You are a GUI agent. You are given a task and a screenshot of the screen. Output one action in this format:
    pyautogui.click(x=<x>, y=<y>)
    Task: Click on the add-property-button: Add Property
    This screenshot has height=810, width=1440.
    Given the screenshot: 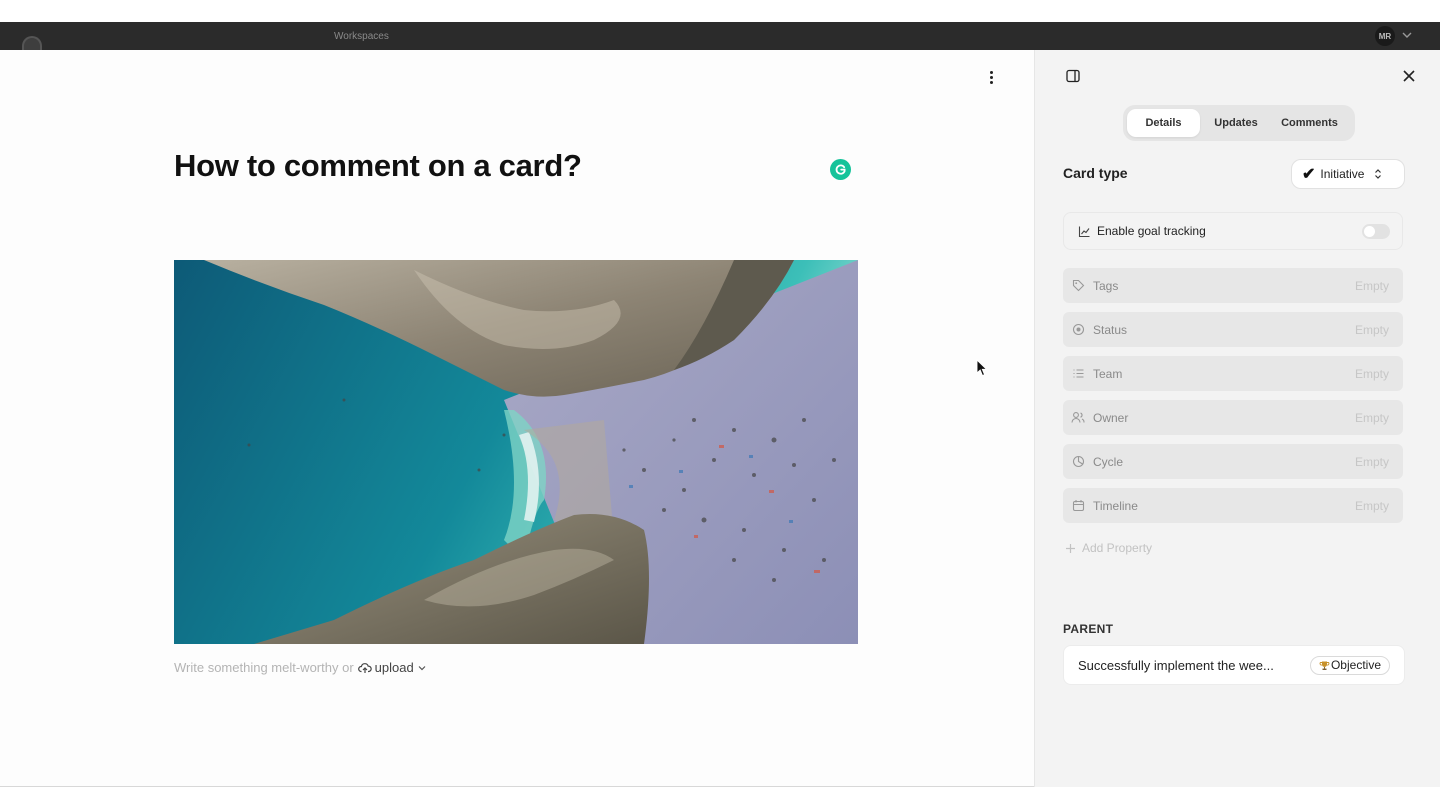 What is the action you would take?
    pyautogui.click(x=1108, y=548)
    